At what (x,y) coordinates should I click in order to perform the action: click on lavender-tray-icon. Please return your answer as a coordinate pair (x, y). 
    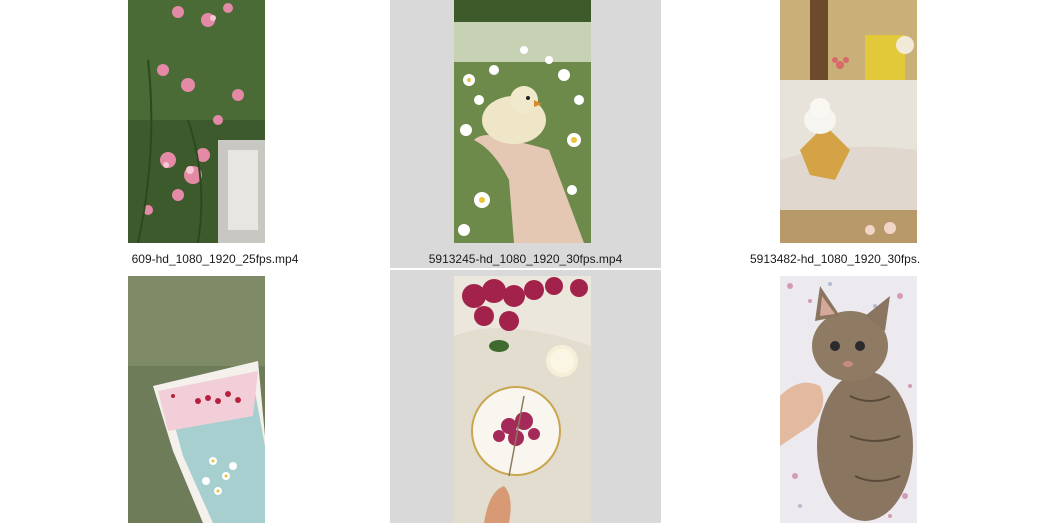
    Looking at the image, I should click on (196, 399).